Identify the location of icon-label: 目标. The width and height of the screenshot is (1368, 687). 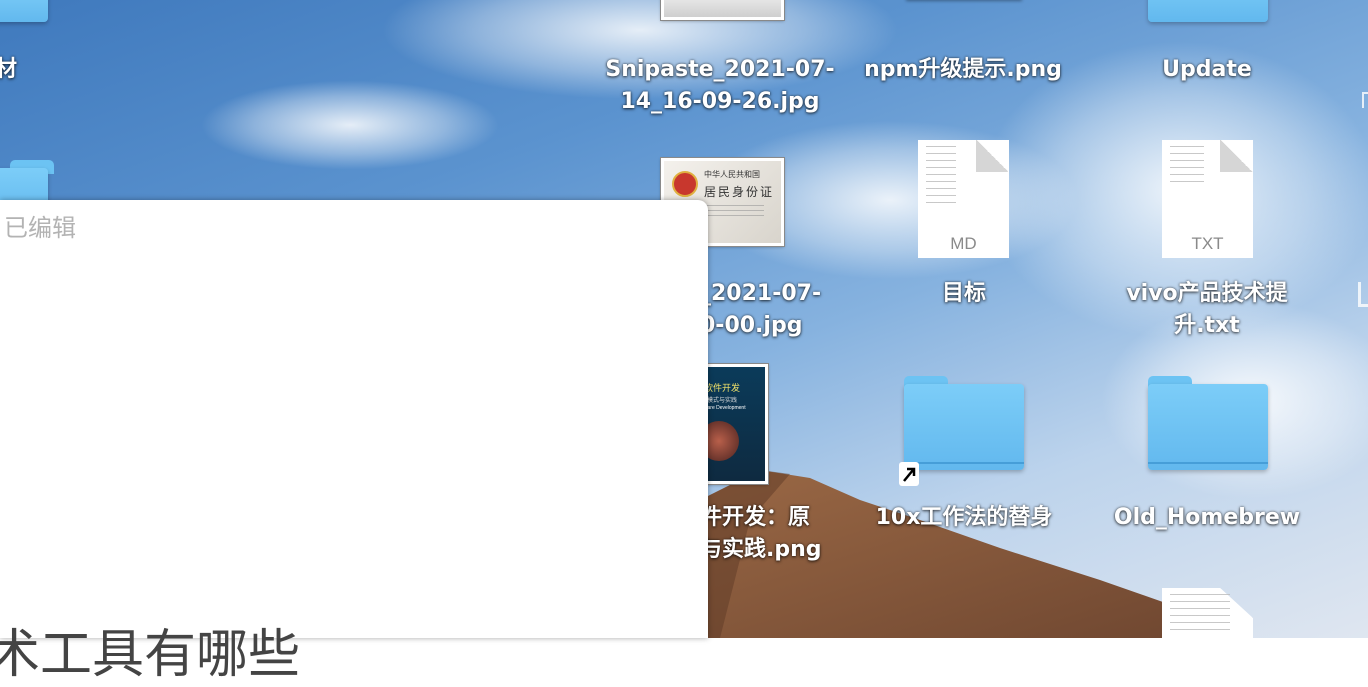
(963, 293).